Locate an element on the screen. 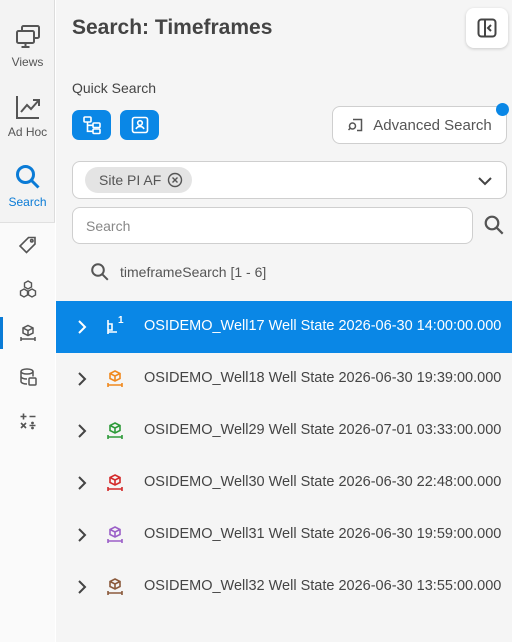  calculation-icon is located at coordinates (27, 421).